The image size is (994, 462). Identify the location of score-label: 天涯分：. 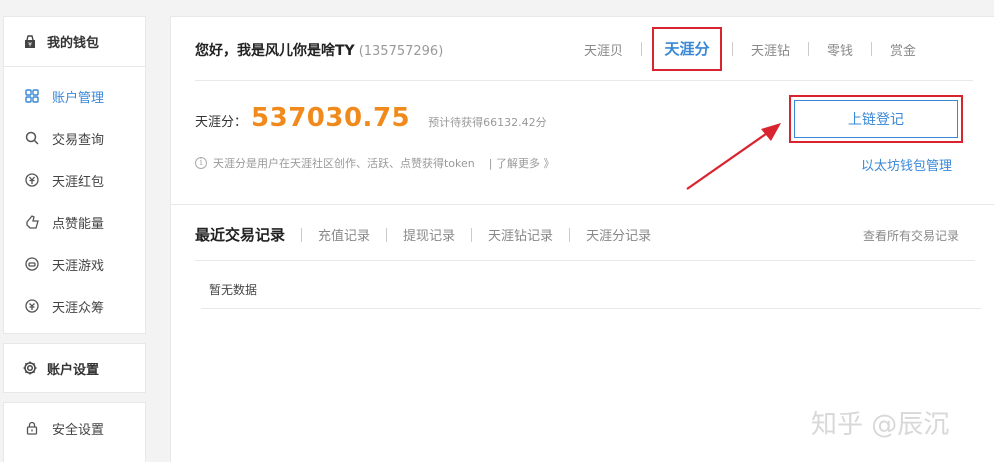
(221, 122).